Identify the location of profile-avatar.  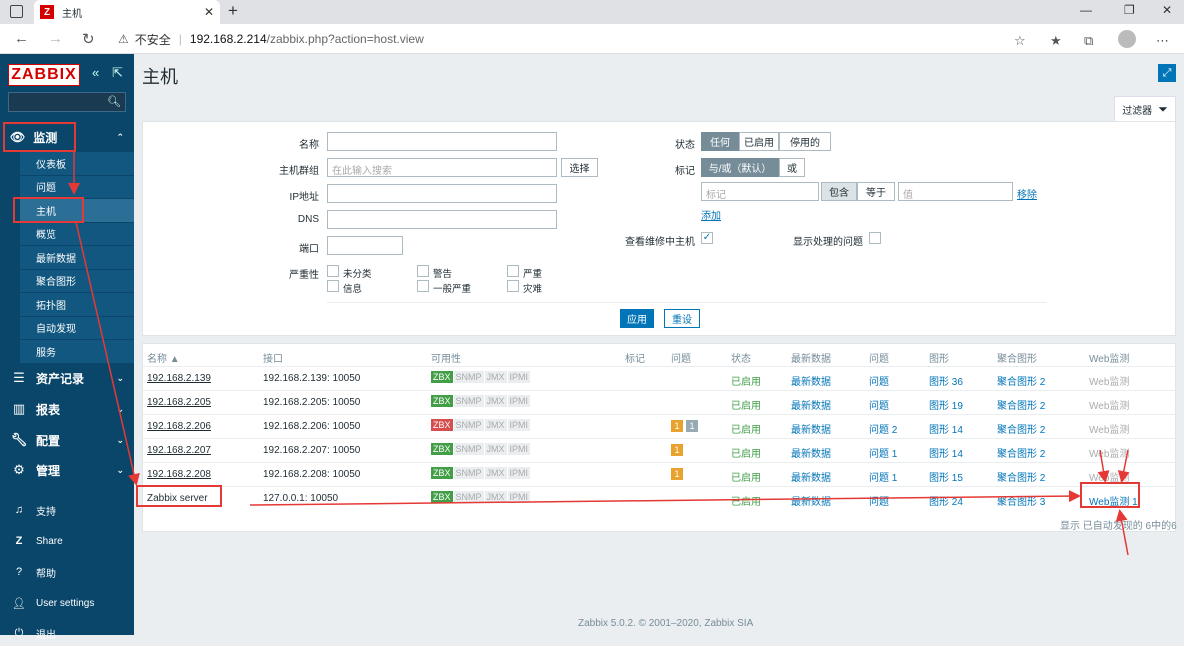
(1127, 39).